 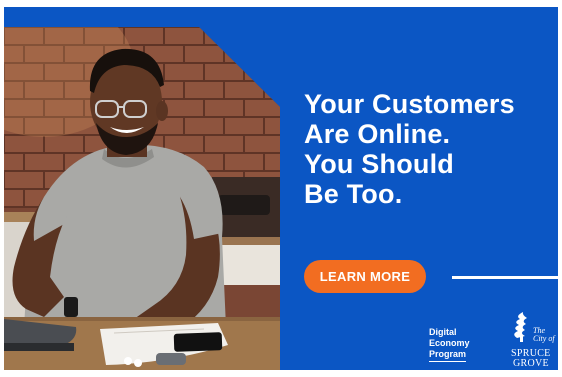 I want to click on program-line-1: Digital, so click(x=443, y=332).